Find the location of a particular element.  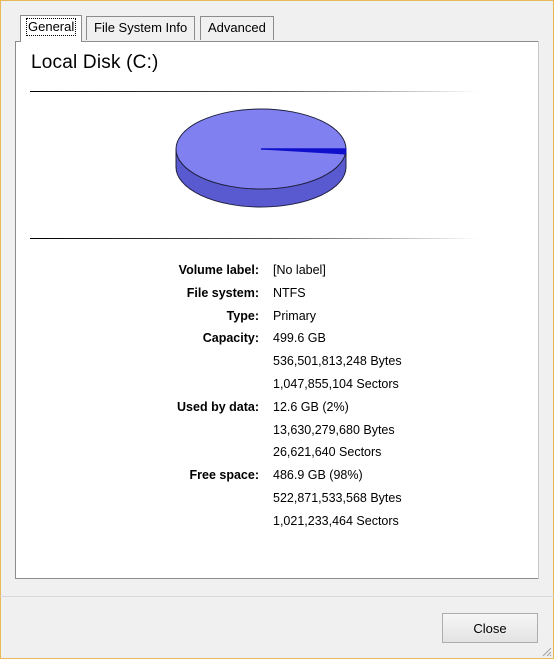

pie-chart-svg is located at coordinates (261, 158).